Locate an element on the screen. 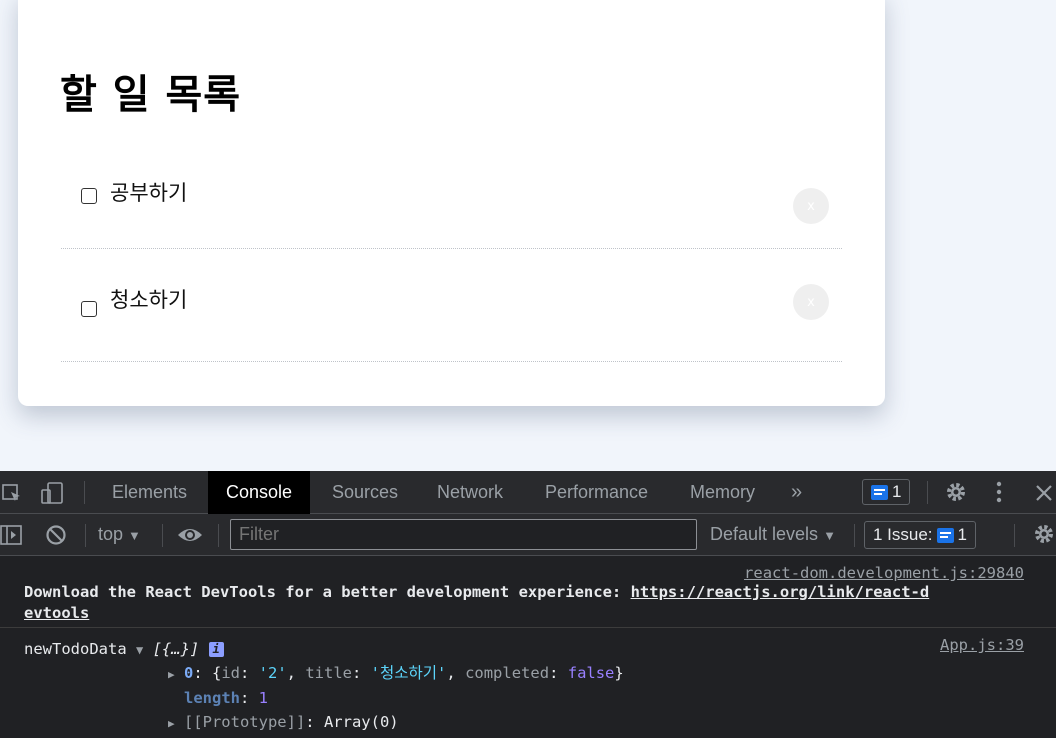  messages-badge: 1 is located at coordinates (886, 492).